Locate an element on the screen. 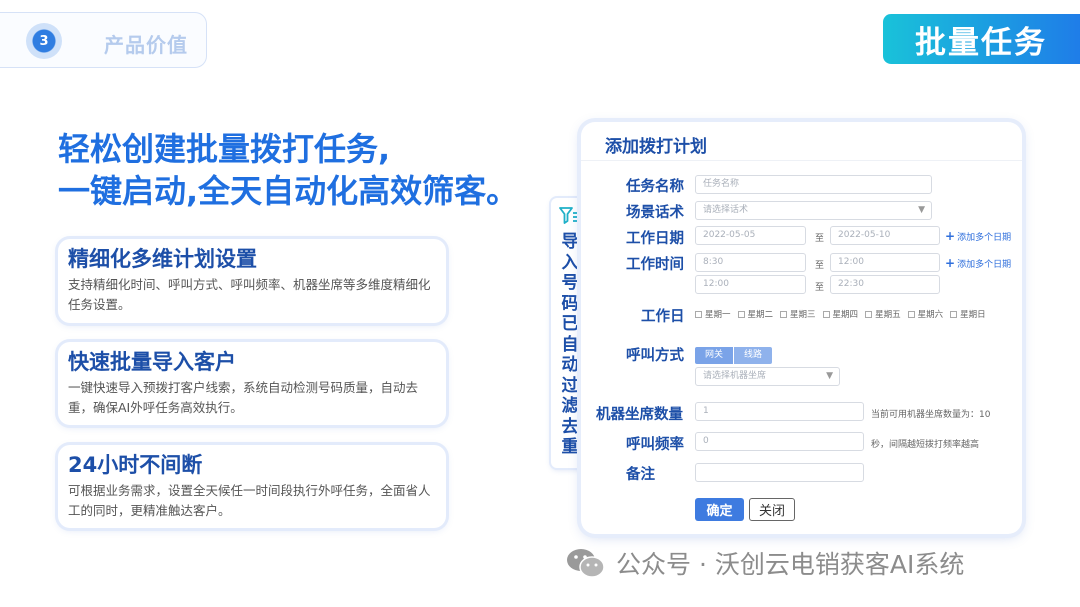 This screenshot has width=1080, height=607. work-time-label: 工作时间 is located at coordinates (655, 265).